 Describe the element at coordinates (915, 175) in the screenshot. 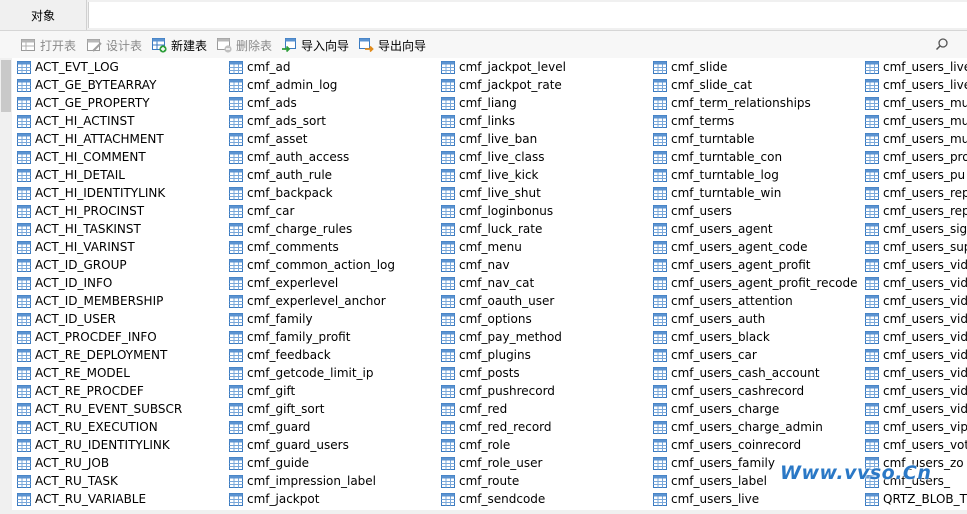

I see `table-list-item: cmf_users_pu` at that location.